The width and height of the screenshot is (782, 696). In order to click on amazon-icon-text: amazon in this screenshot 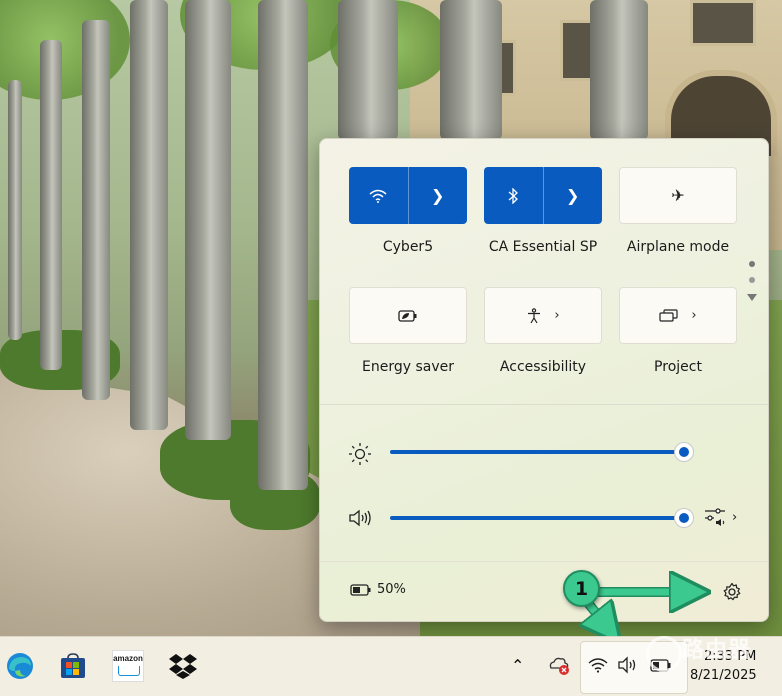, I will do `click(128, 658)`.